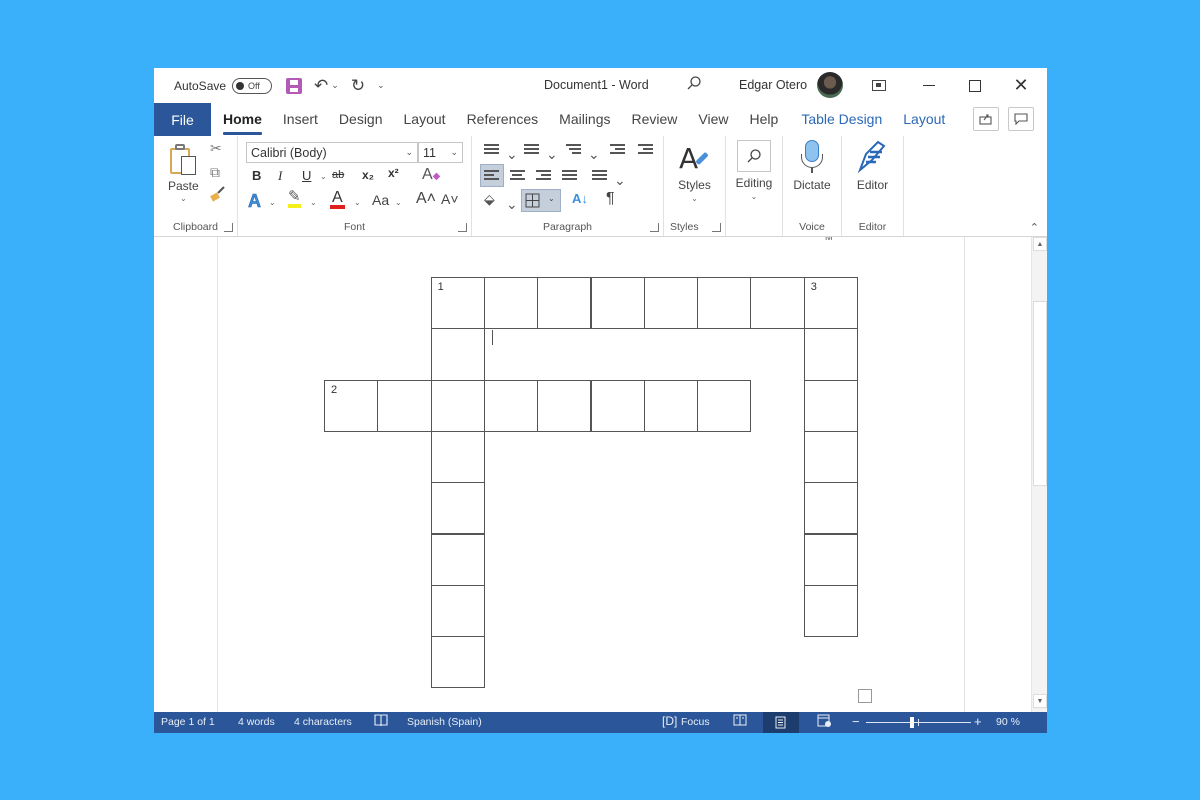  What do you see at coordinates (531, 150) in the screenshot?
I see `numbering-button` at bounding box center [531, 150].